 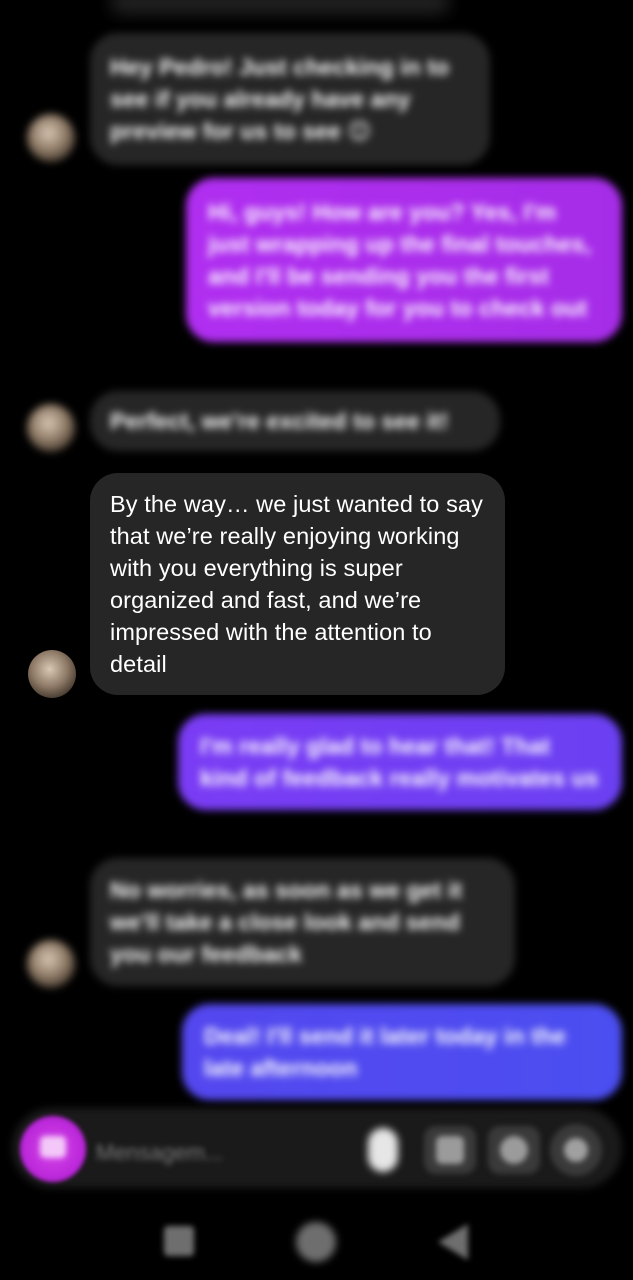 What do you see at coordinates (179, 1241) in the screenshot?
I see `recent-apps-icon` at bounding box center [179, 1241].